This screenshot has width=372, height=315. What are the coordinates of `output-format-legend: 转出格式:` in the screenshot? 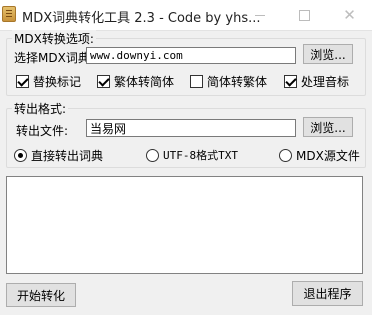 It's located at (40, 108).